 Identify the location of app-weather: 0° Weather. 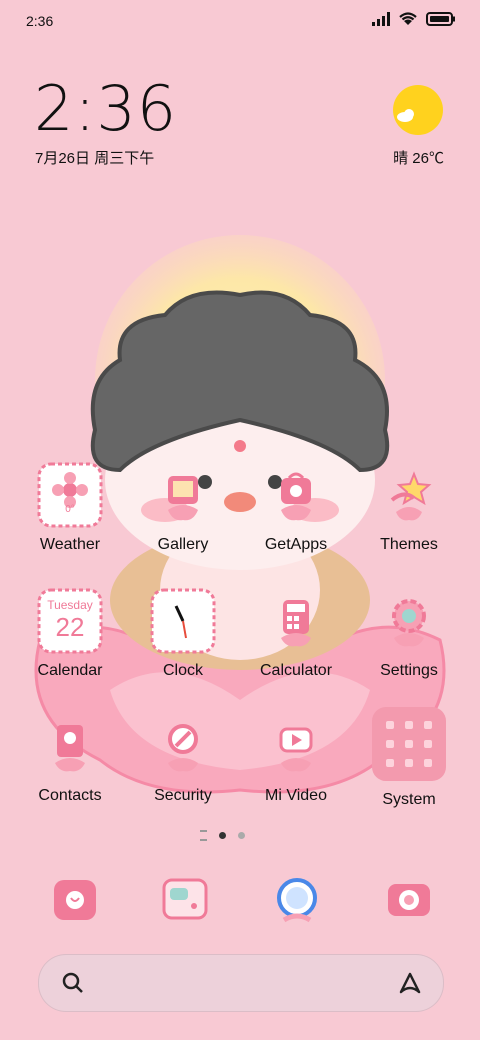
(70, 507).